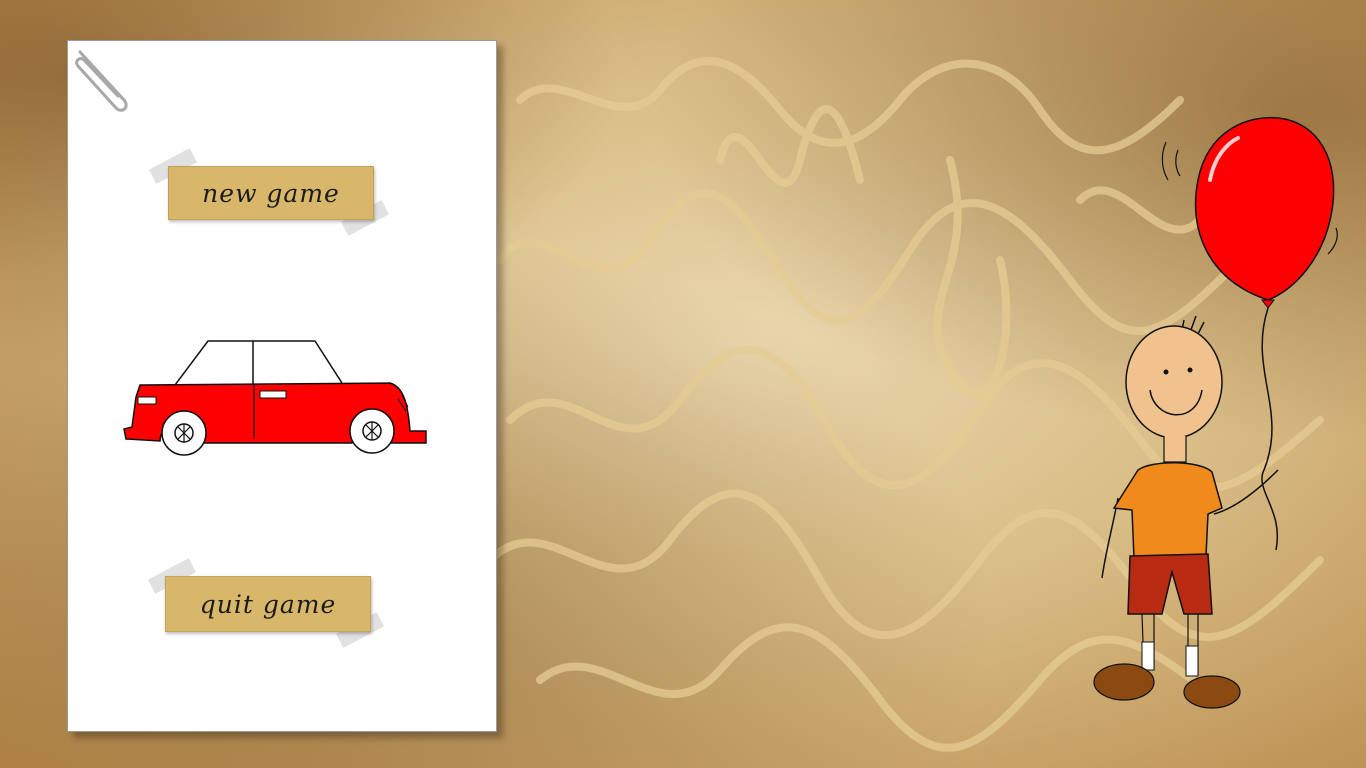  I want to click on new-game-label: new game, so click(271, 193).